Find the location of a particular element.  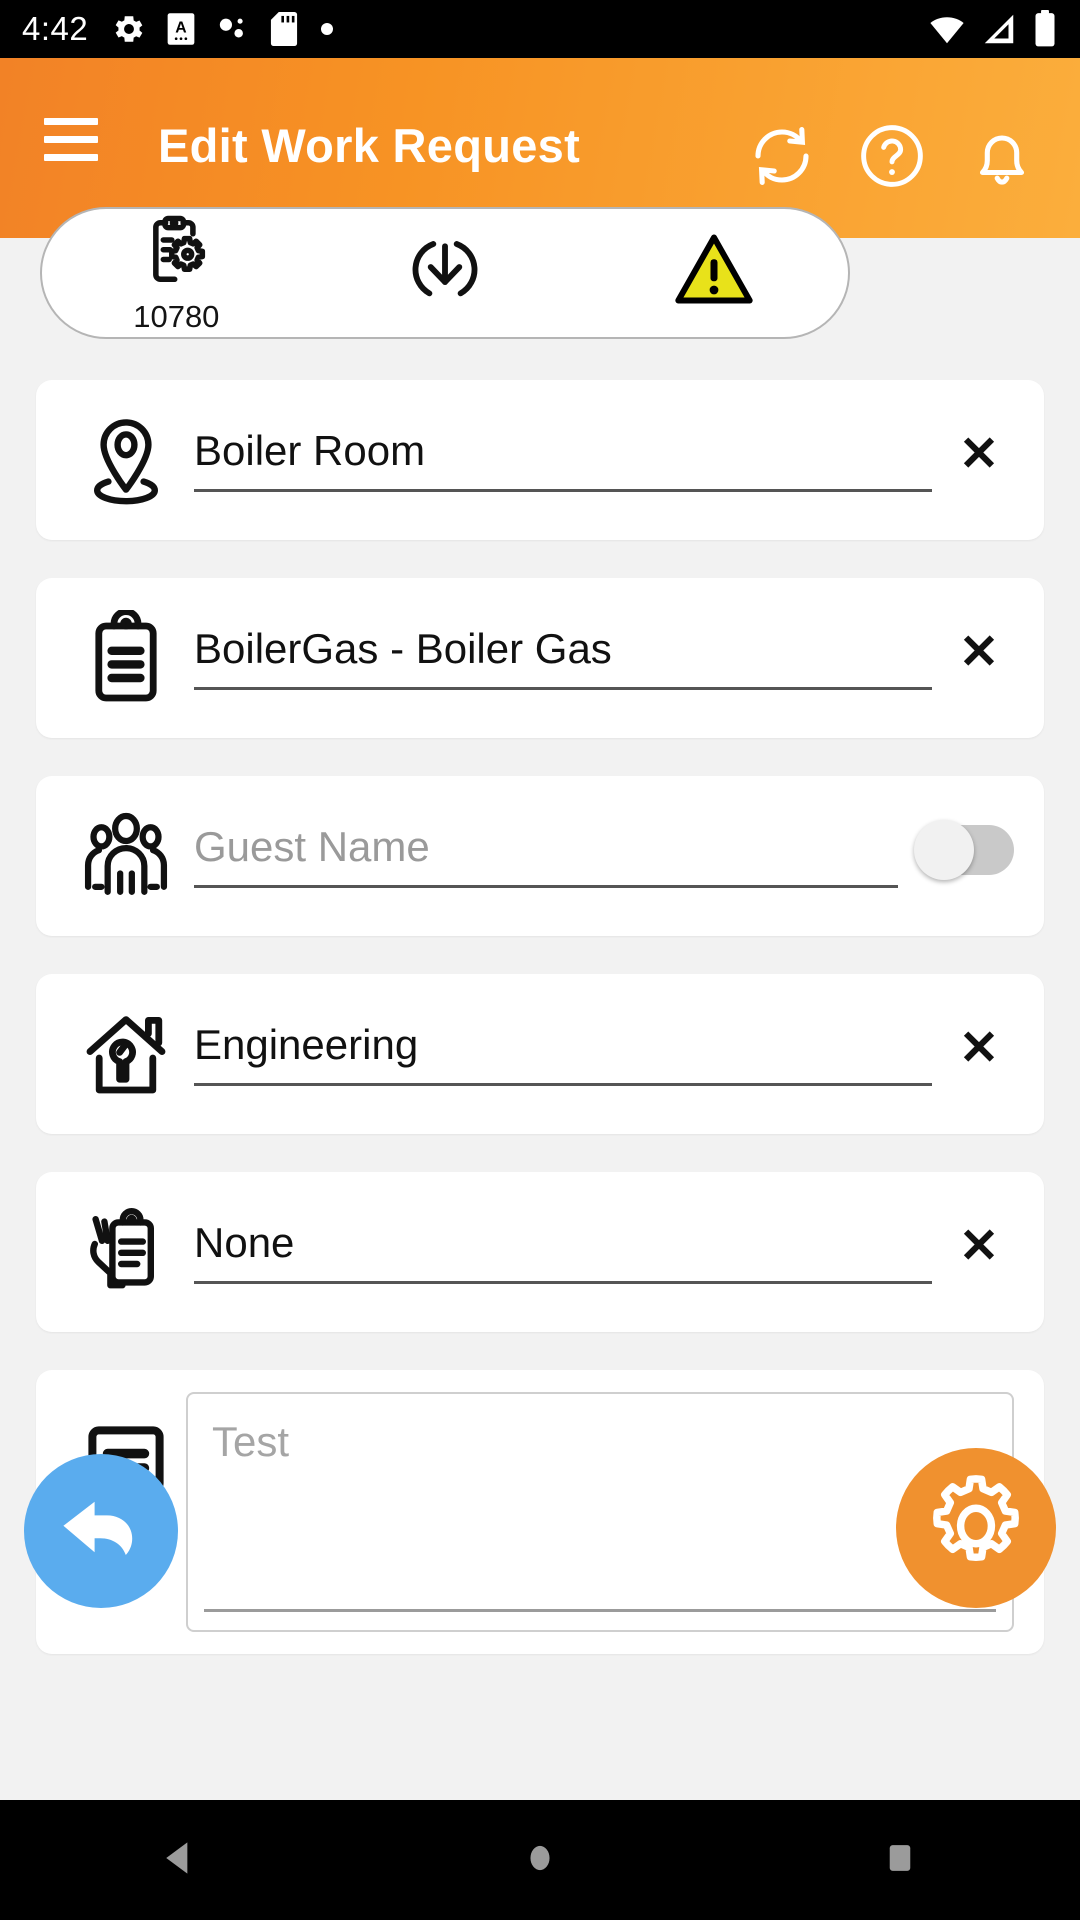

wifi-icon is located at coordinates (947, 29).